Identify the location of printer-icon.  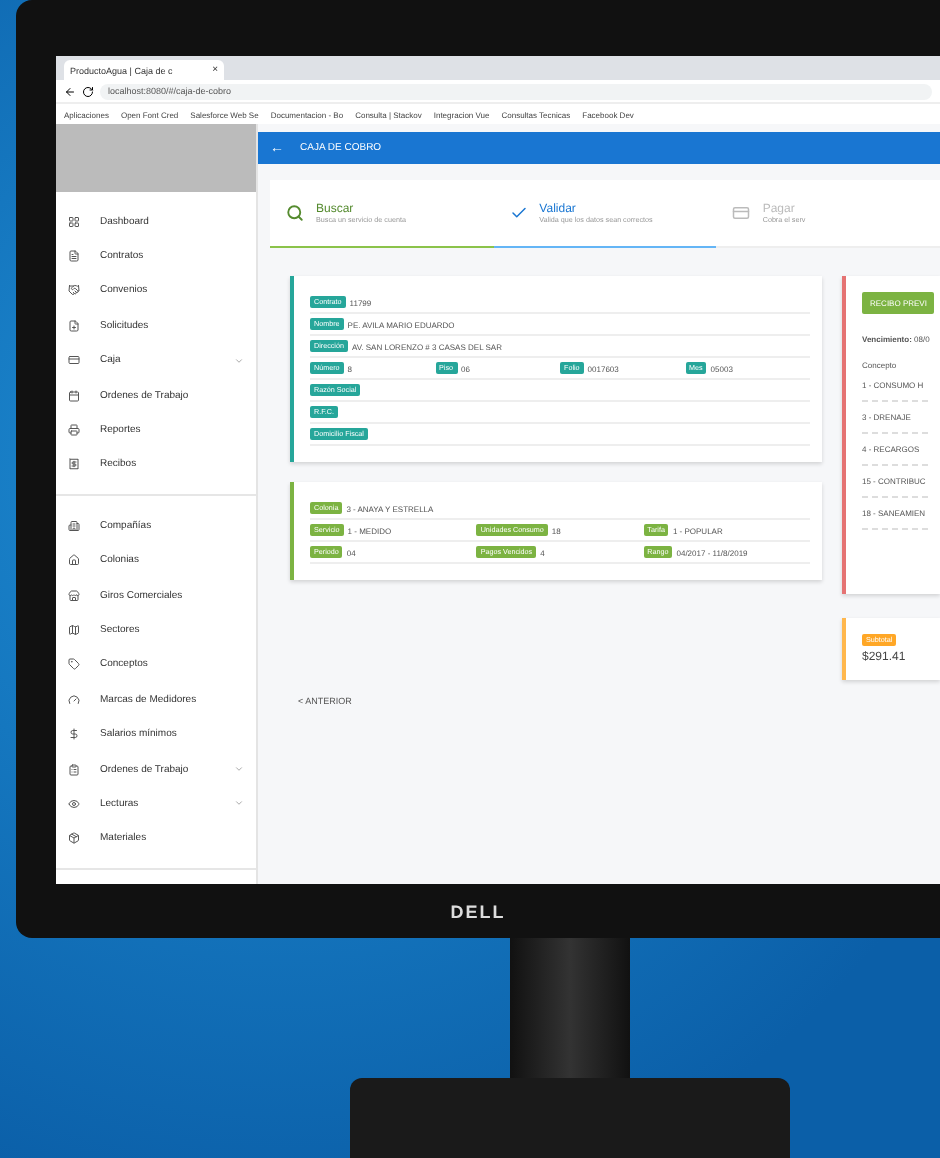
(74, 430).